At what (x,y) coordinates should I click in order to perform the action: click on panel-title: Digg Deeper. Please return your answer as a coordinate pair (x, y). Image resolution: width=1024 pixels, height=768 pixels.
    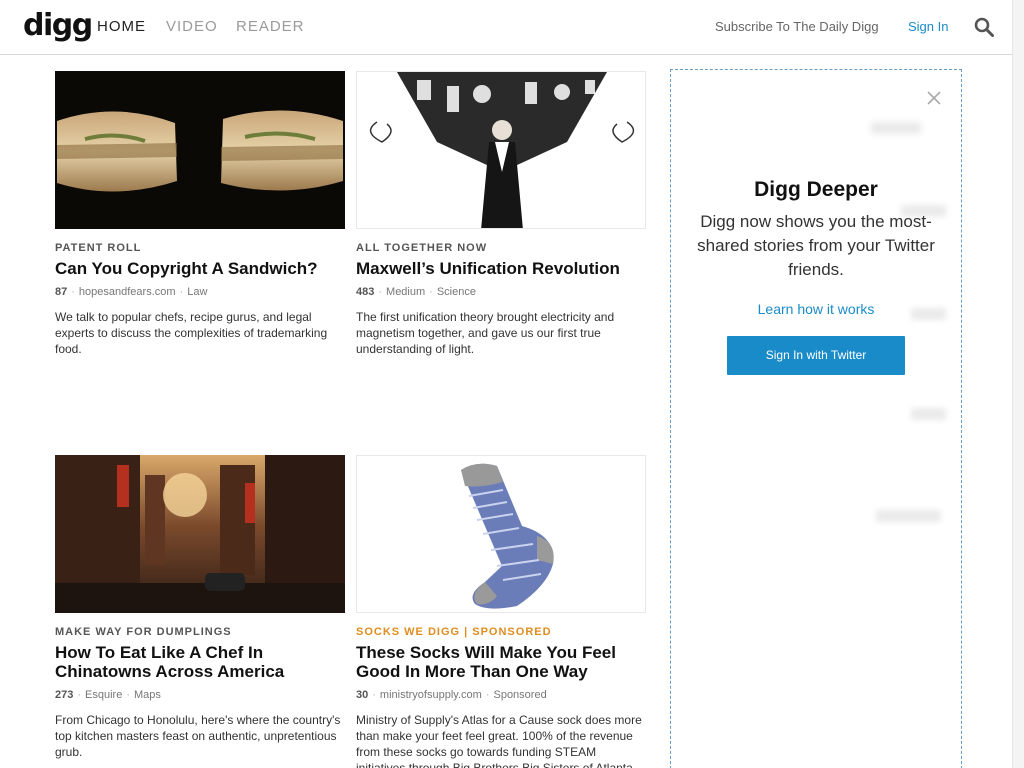
    Looking at the image, I should click on (816, 189).